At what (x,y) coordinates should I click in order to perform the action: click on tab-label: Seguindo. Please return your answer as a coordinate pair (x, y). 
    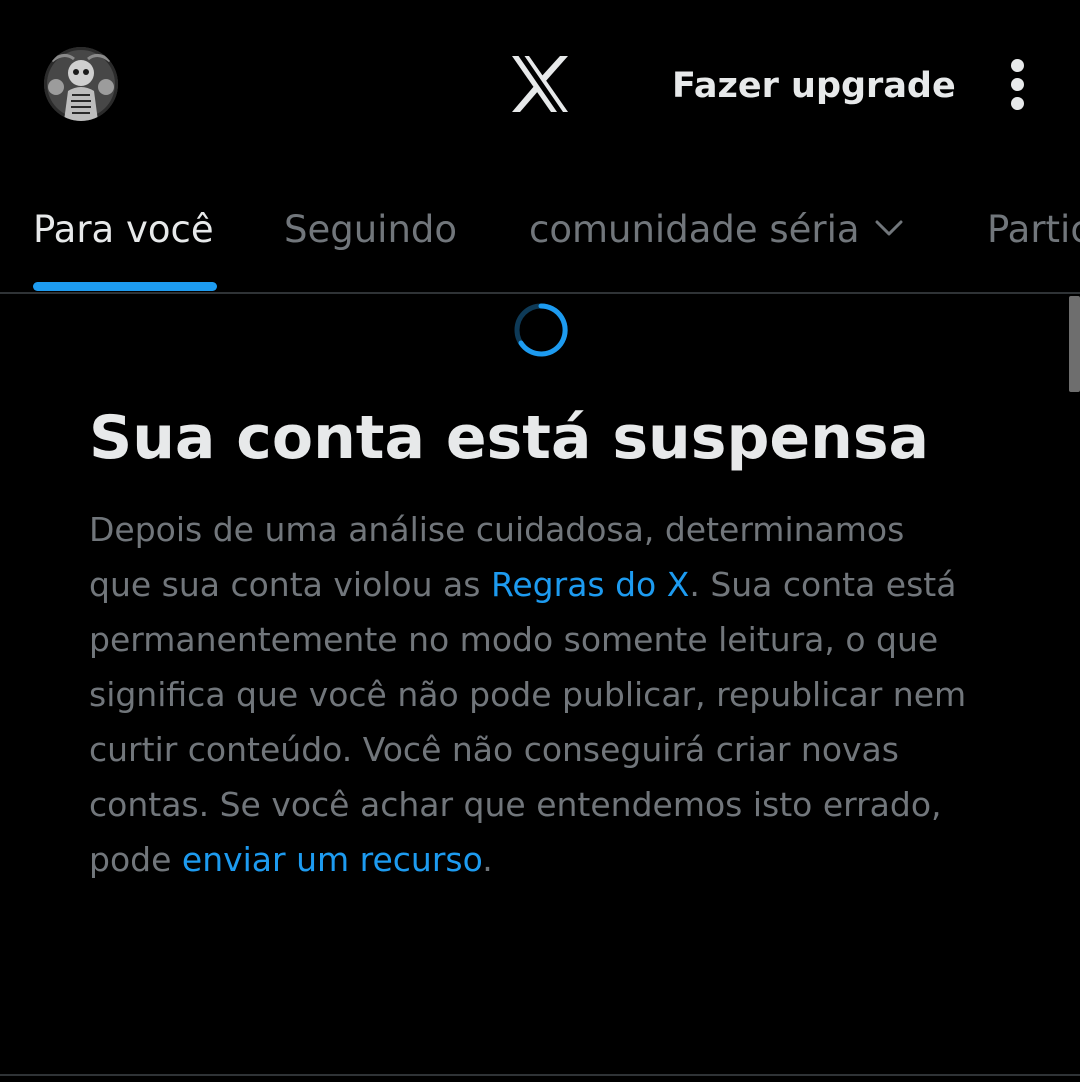
    Looking at the image, I should click on (371, 229).